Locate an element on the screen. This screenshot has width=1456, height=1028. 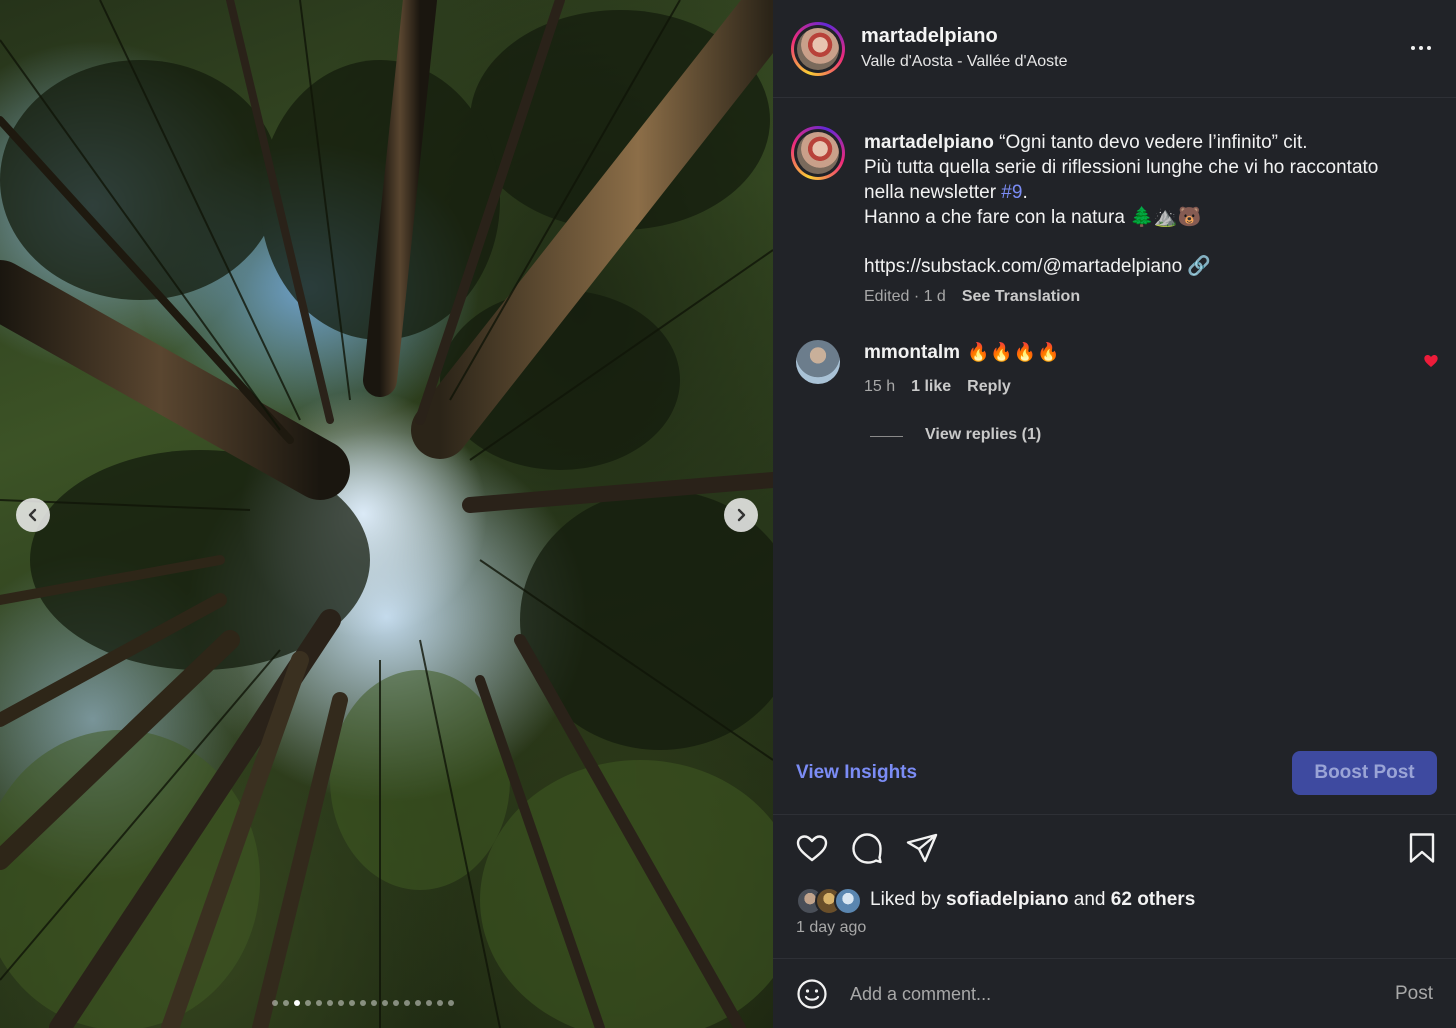
carousel-indicator is located at coordinates (363, 1003).